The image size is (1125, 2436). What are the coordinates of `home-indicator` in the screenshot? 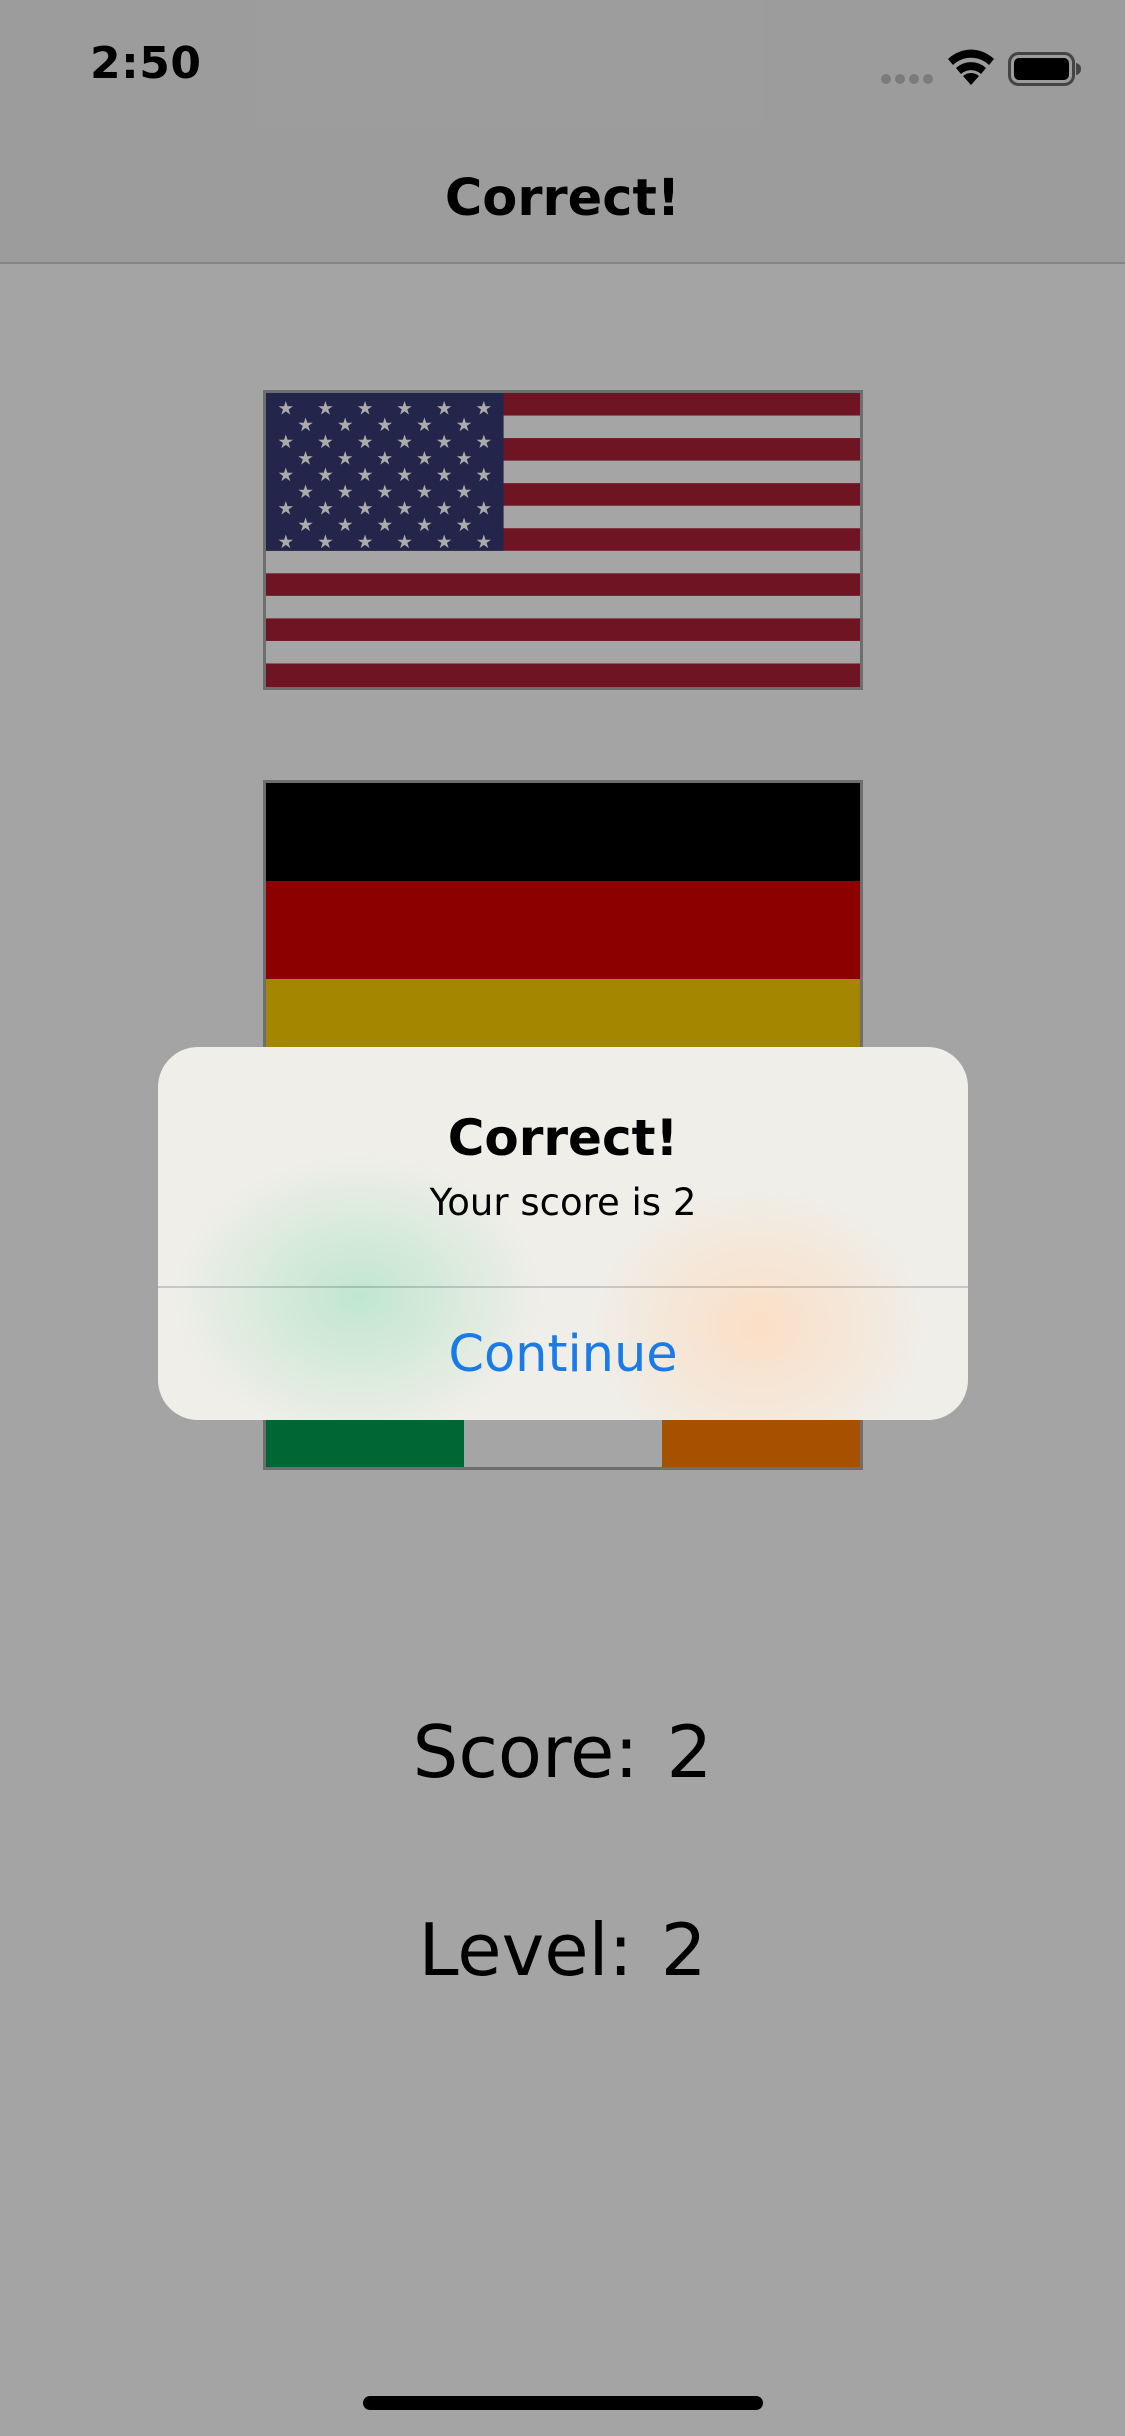 It's located at (563, 2403).